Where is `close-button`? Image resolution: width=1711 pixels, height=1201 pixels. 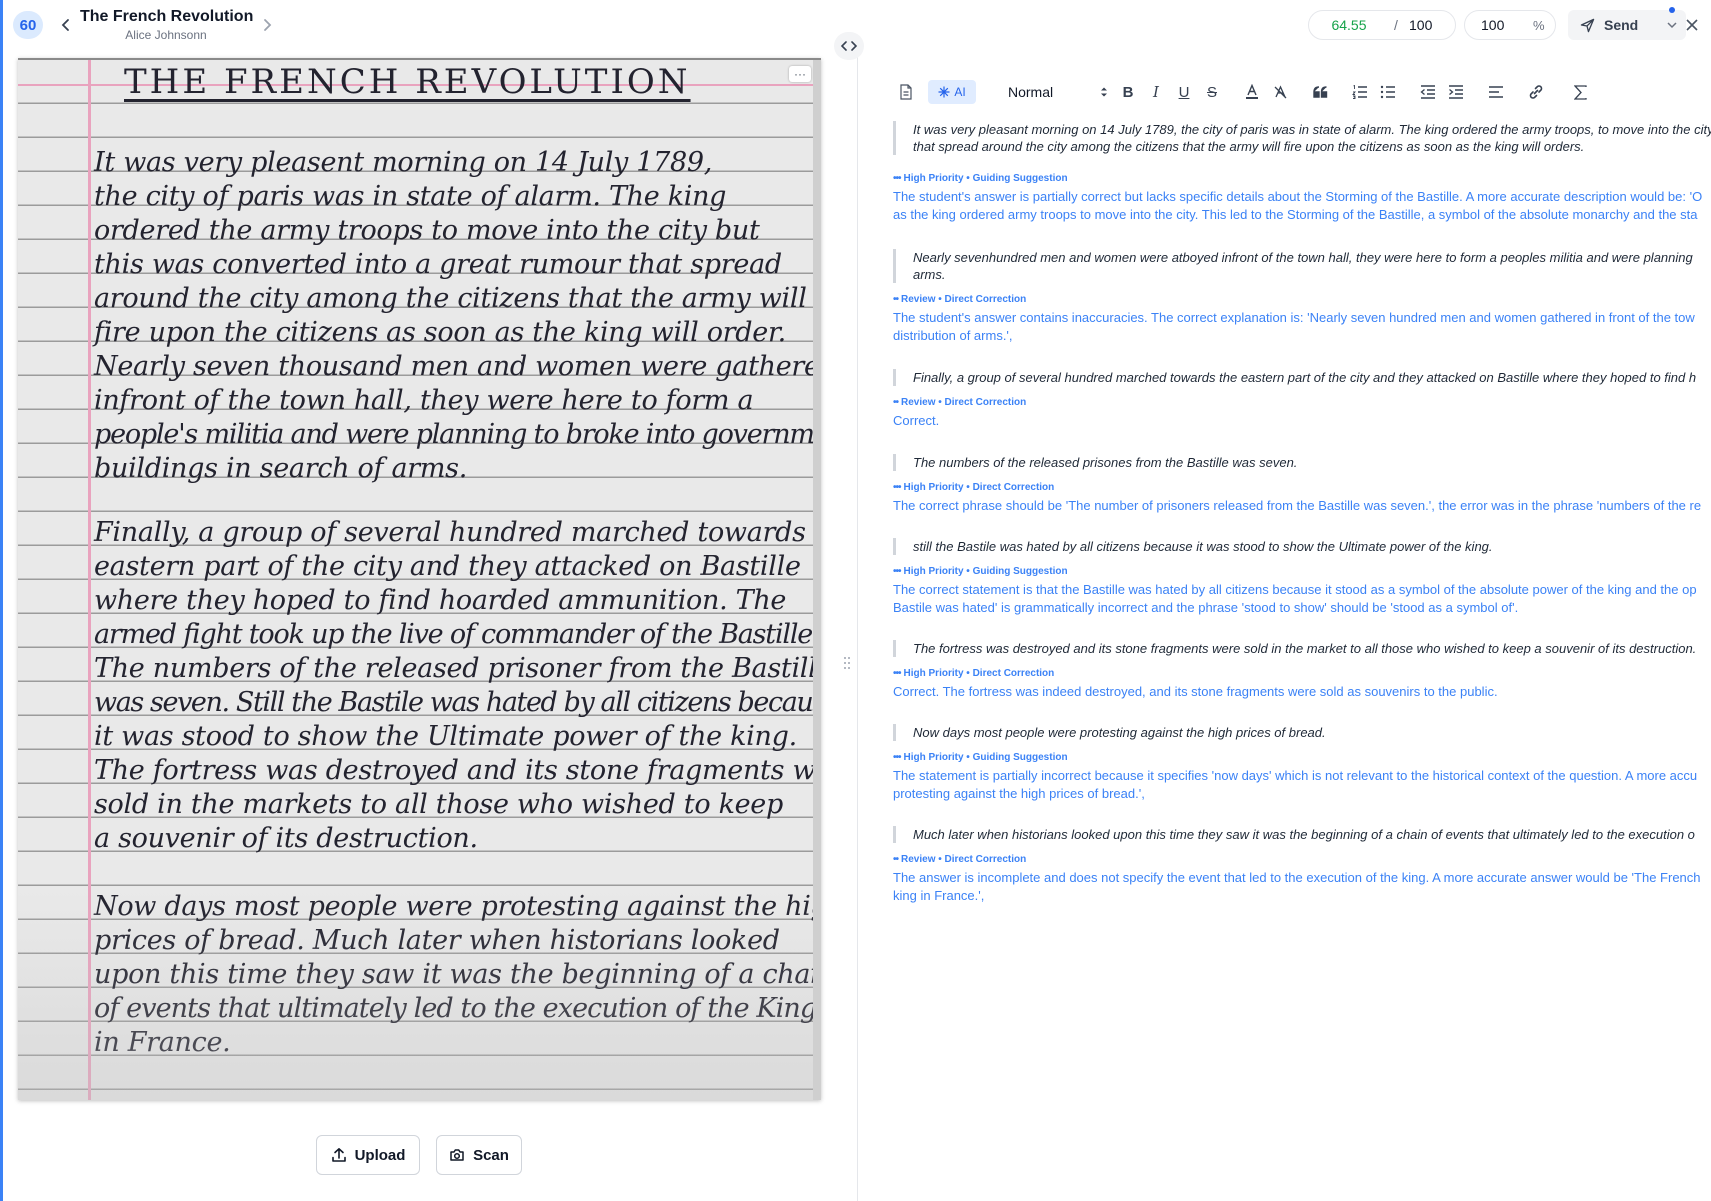
close-button is located at coordinates (1692, 25).